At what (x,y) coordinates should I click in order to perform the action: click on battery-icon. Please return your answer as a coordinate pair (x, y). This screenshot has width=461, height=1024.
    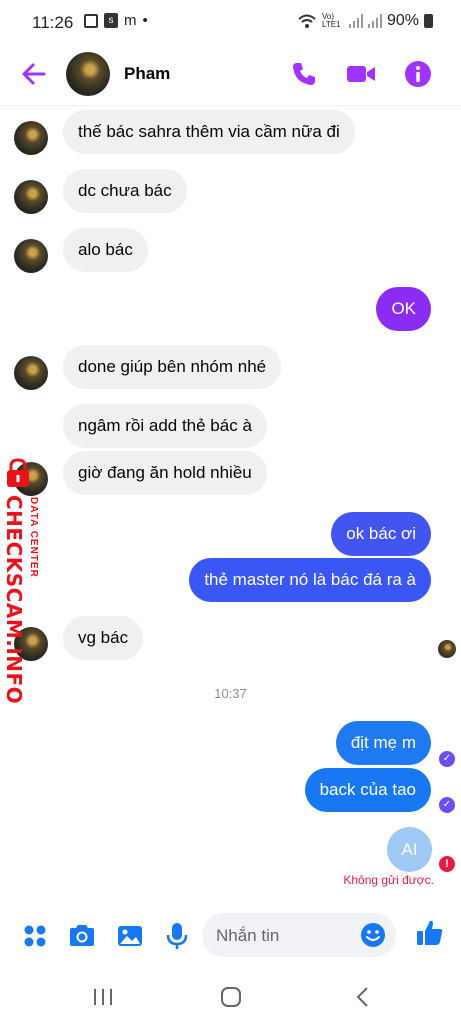
    Looking at the image, I should click on (428, 21).